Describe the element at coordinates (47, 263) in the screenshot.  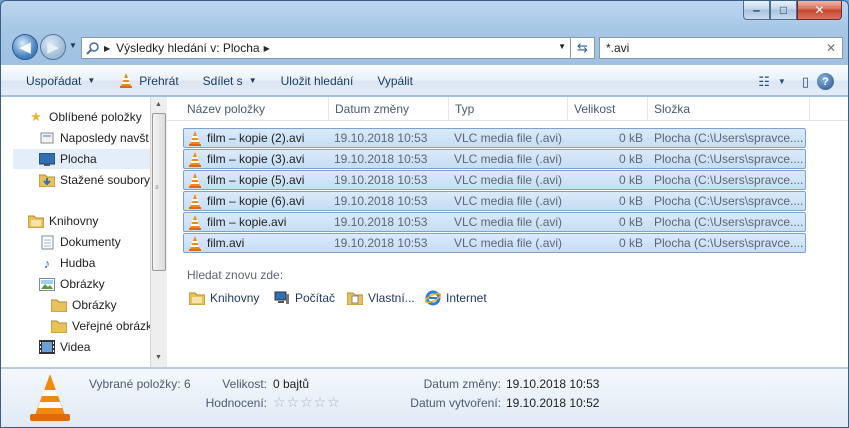
I see `music-note-icon: ♪` at that location.